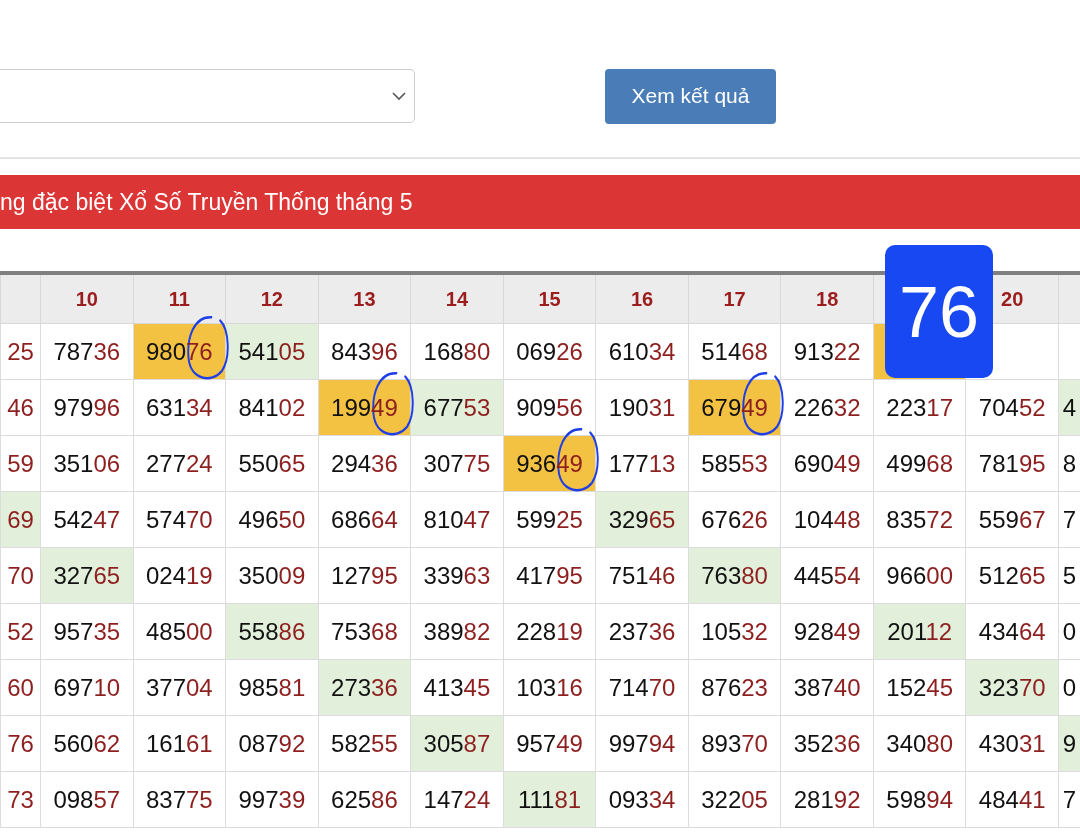 The width and height of the screenshot is (1080, 838). Describe the element at coordinates (549, 298) in the screenshot. I see `column-header: 15` at that location.